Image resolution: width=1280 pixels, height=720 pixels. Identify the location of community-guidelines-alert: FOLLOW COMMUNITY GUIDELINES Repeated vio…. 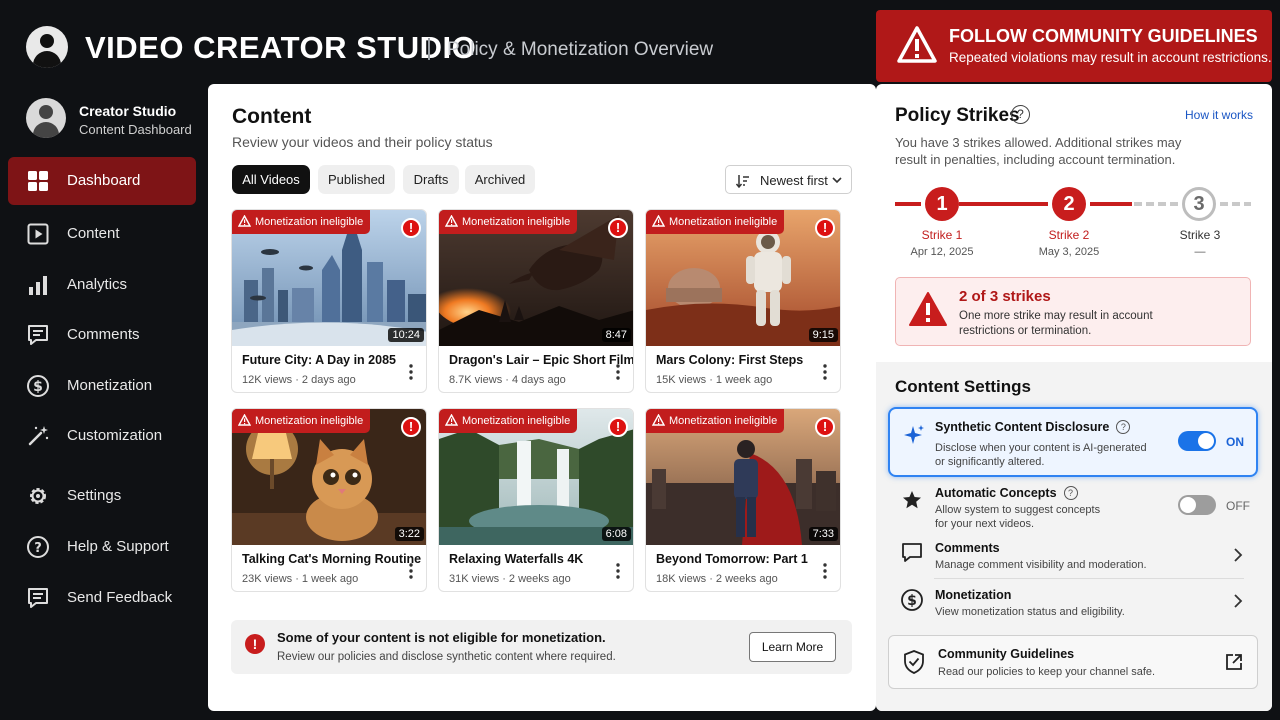
(1074, 46).